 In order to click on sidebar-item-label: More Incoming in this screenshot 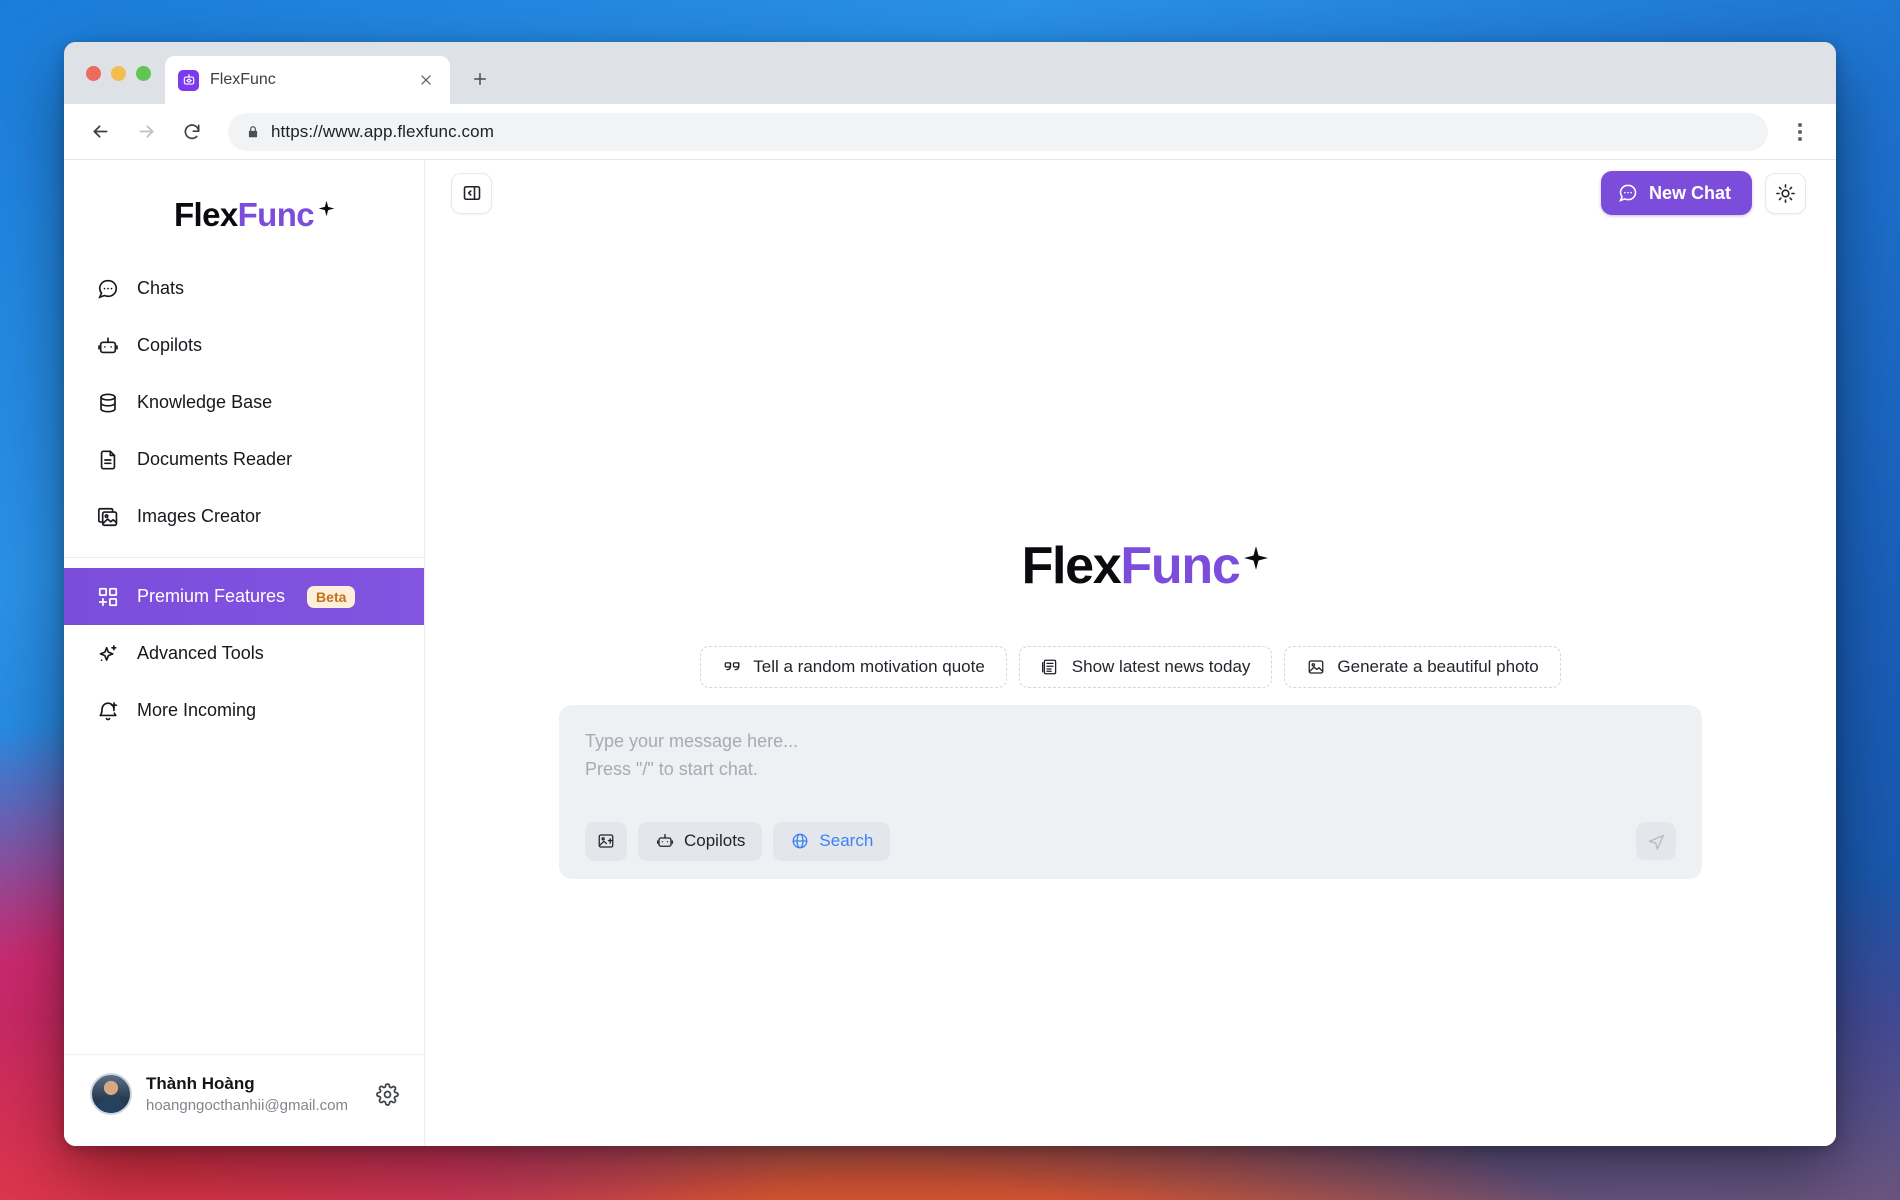, I will do `click(197, 710)`.